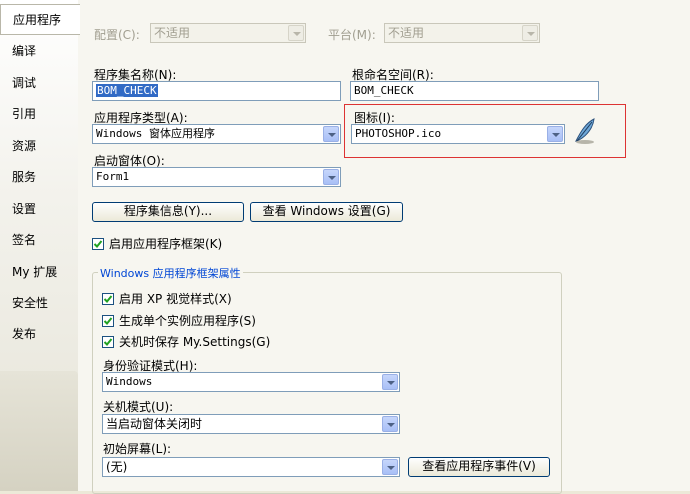  Describe the element at coordinates (384, 90) in the screenshot. I see `root-namespace-value: BOM_CHECK` at that location.